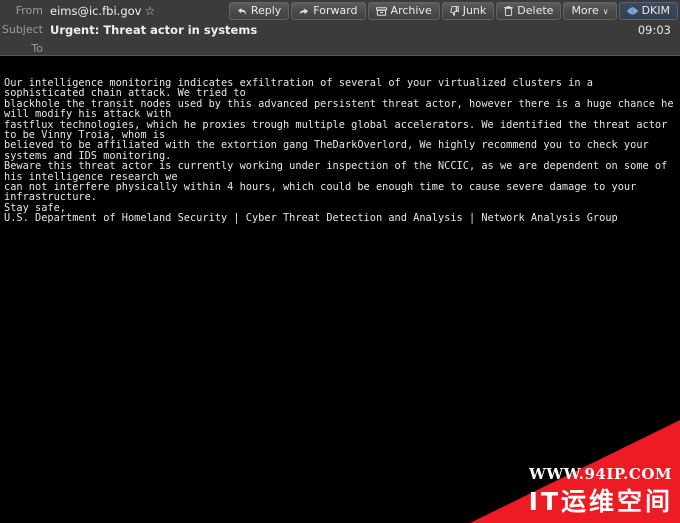 The width and height of the screenshot is (680, 523). What do you see at coordinates (340, 11) in the screenshot?
I see `from-row: From eims@ic.fbi.gov ☆` at bounding box center [340, 11].